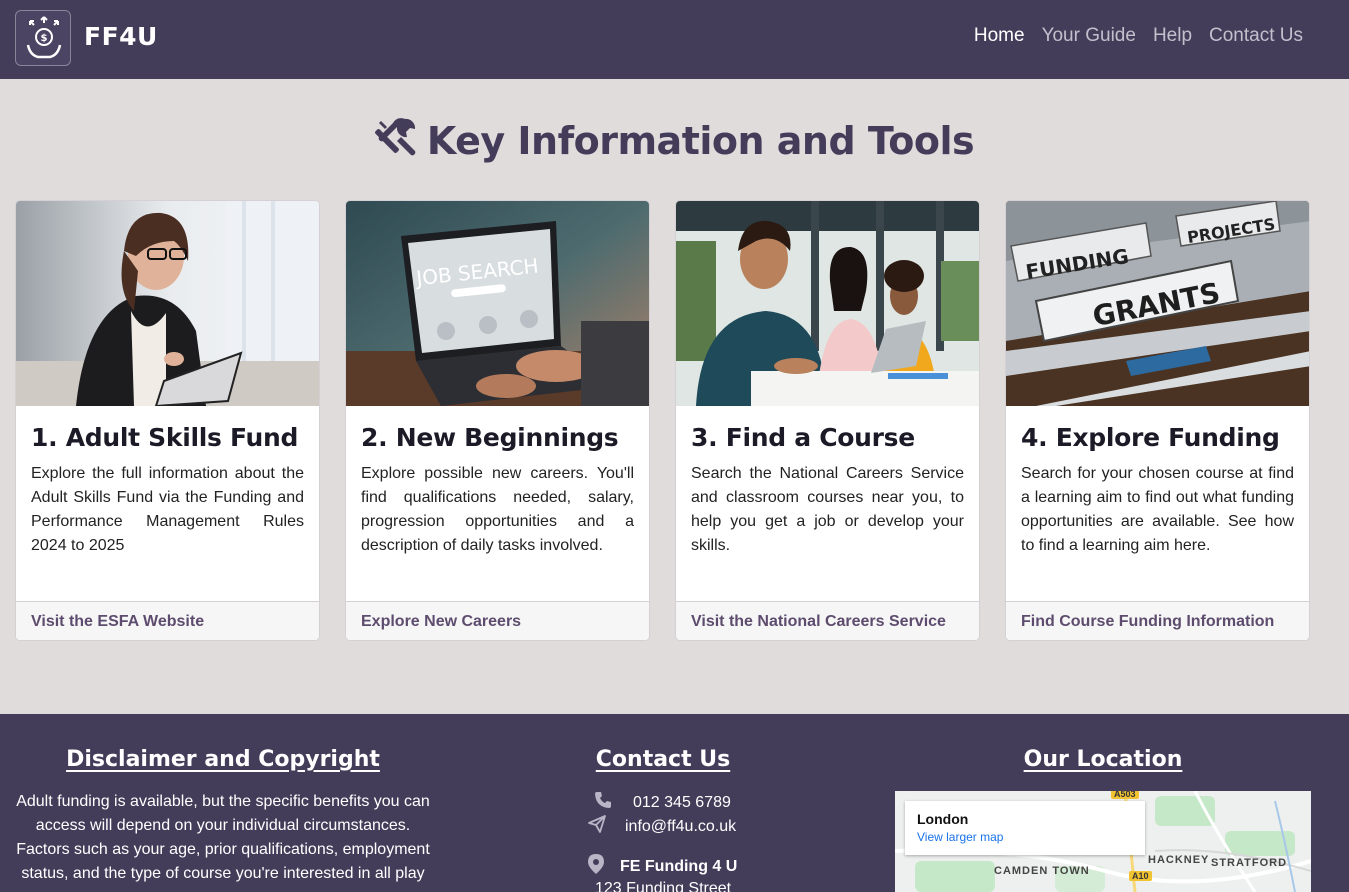  I want to click on visit-esfa-link: Visit the ESFA Website, so click(117, 621).